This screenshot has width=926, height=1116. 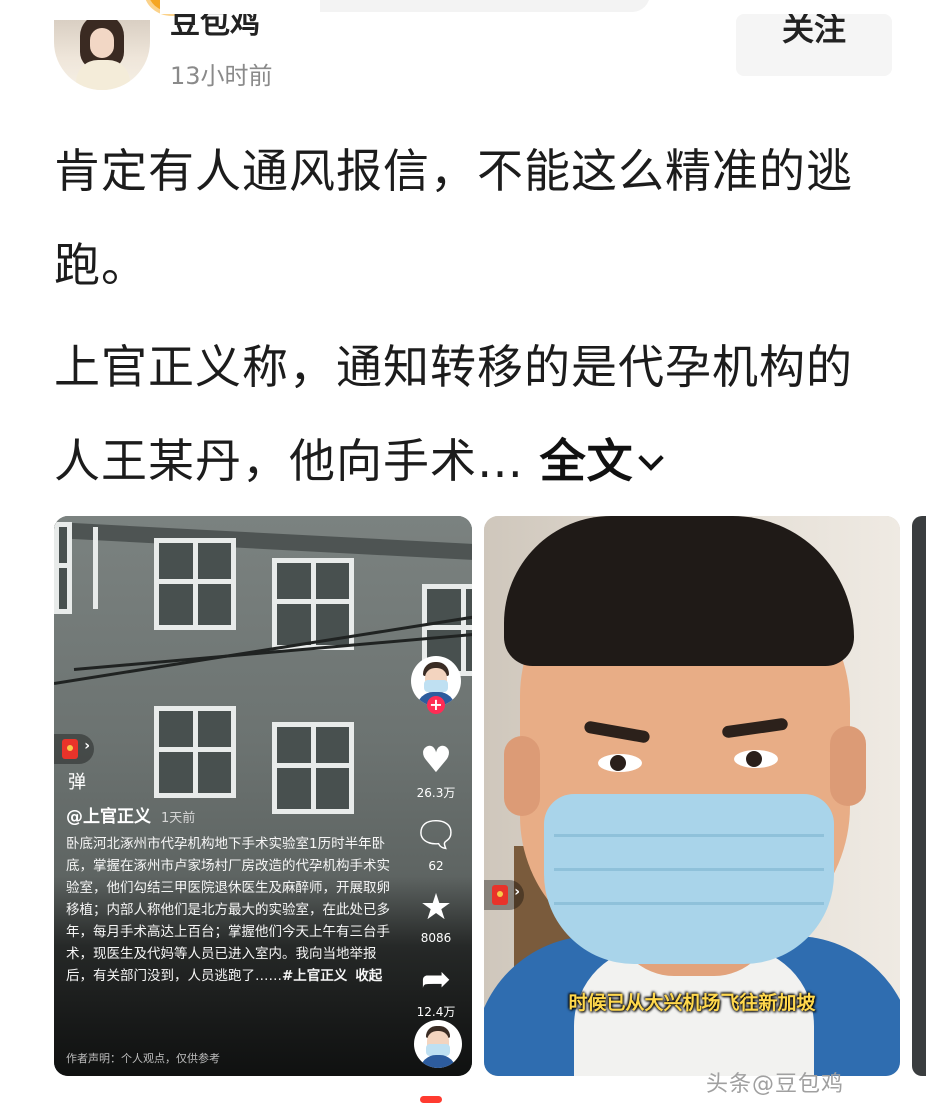 I want to click on search-bar, so click(x=475, y=6).